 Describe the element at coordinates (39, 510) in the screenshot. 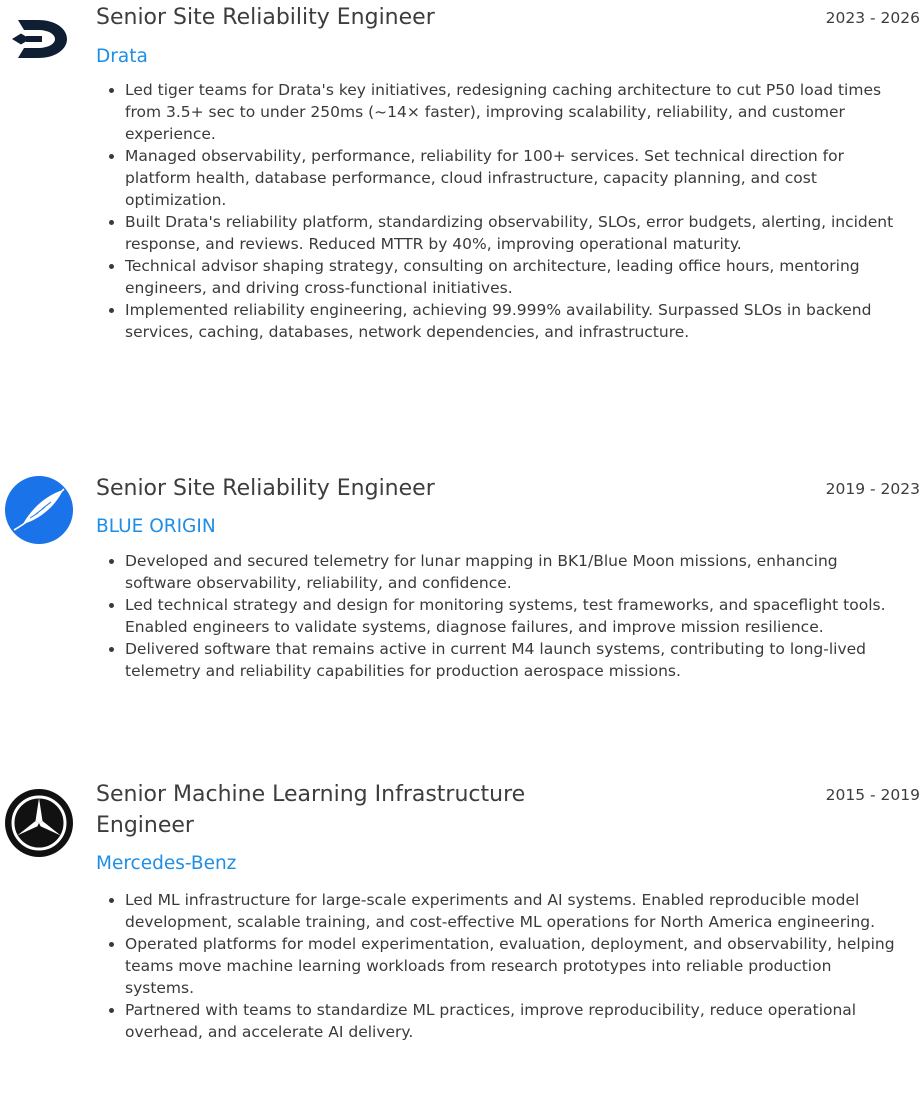

I see `feather-icon` at that location.